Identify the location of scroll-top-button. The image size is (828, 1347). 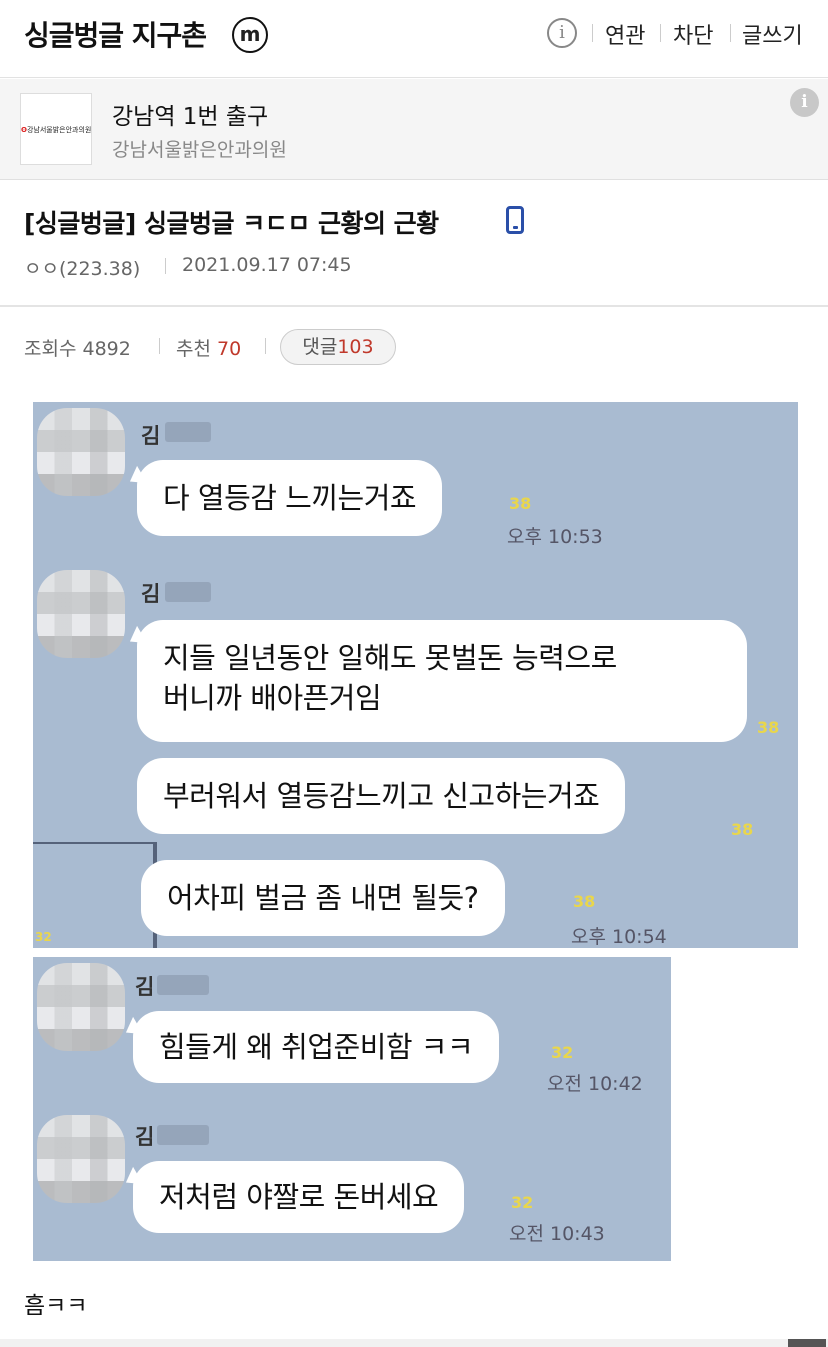
(807, 1343).